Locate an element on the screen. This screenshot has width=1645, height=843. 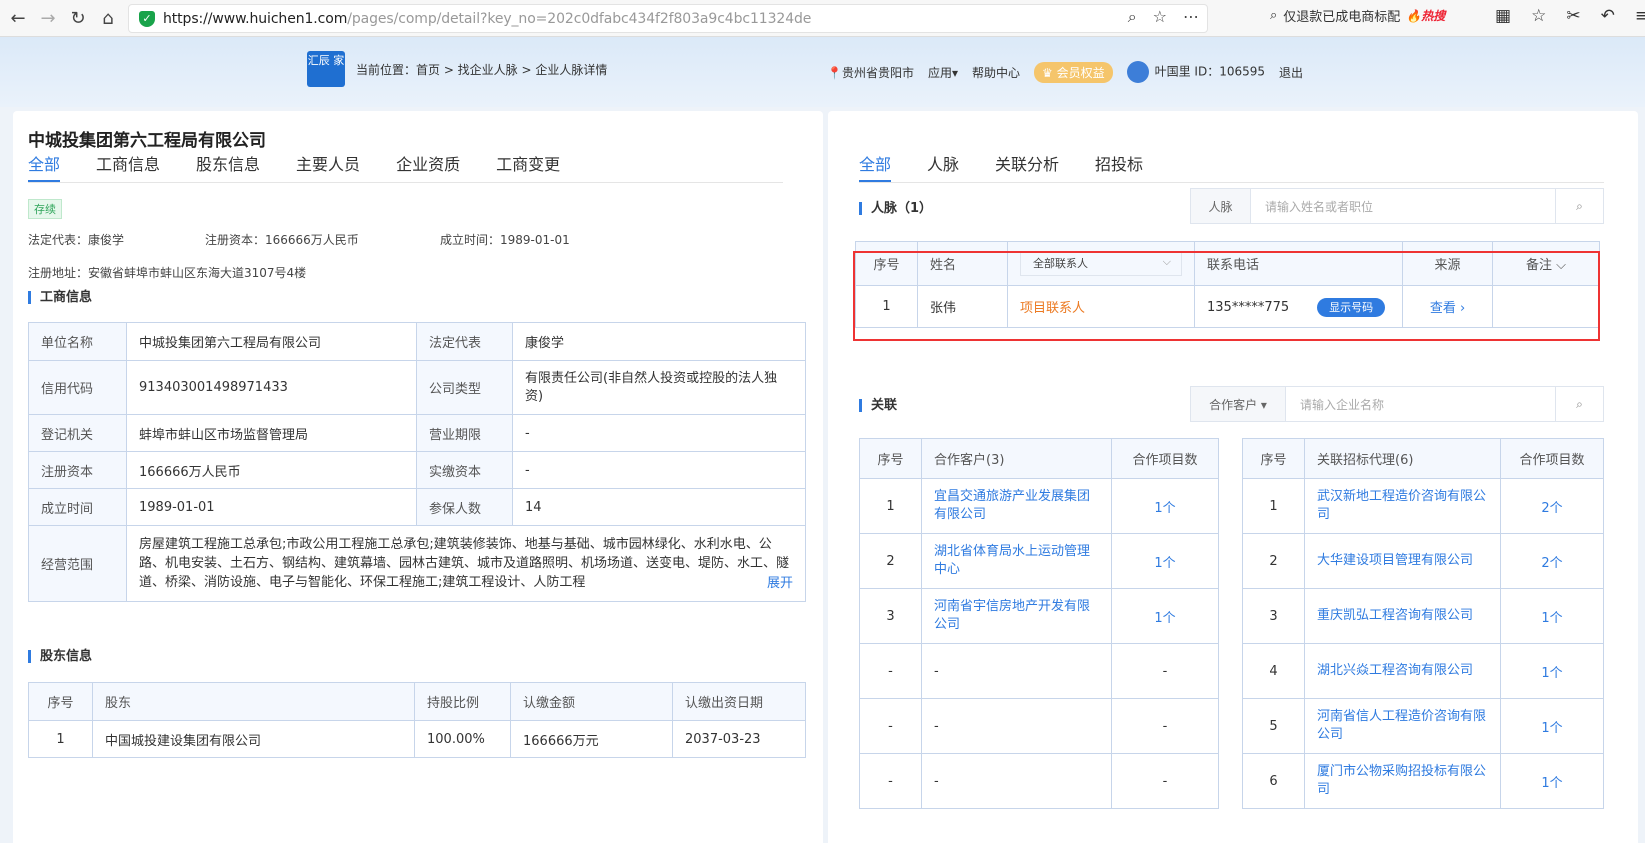
table-header: 序号 股东 持股比例 认缴金额 认缴出资日期 is located at coordinates (417, 701).